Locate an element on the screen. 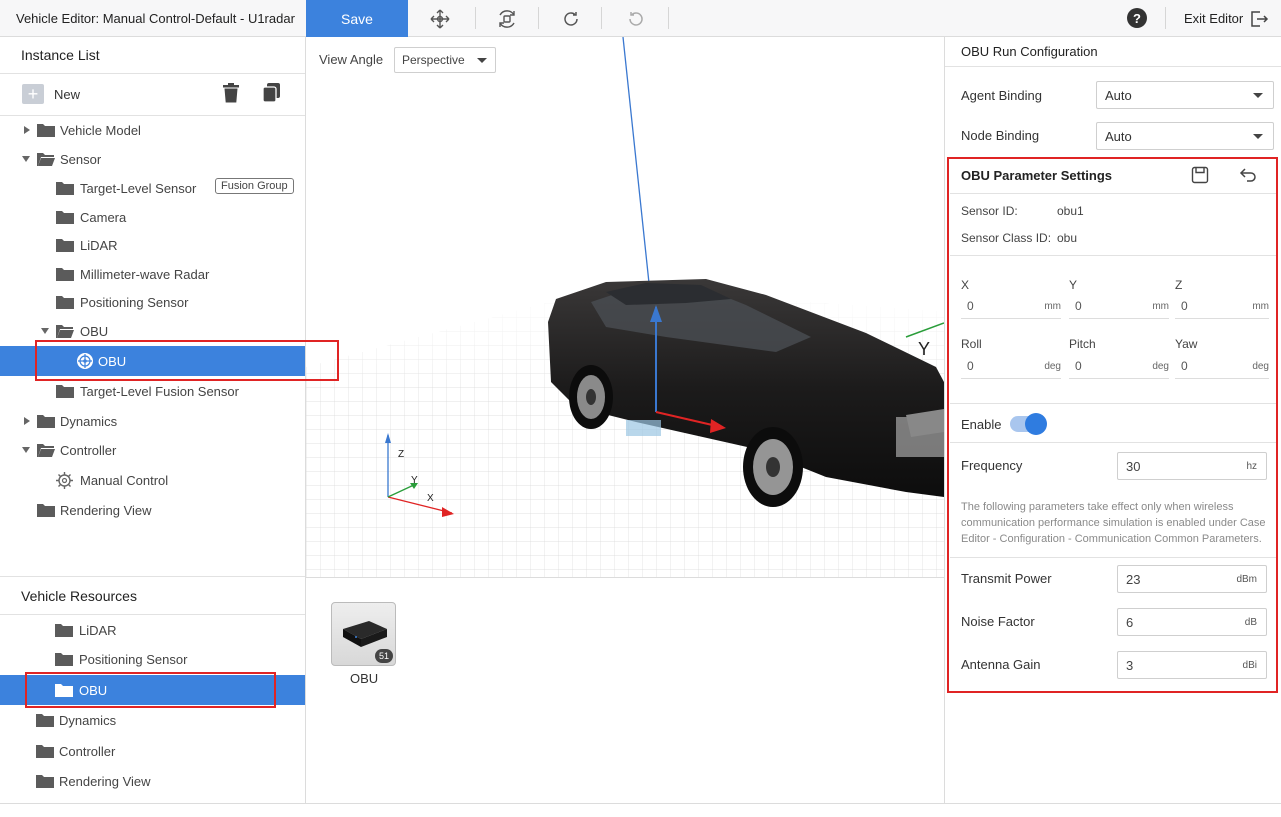 Image resolution: width=1281 pixels, height=817 pixels. antenna-gain-input: 3 dBi is located at coordinates (1192, 665).